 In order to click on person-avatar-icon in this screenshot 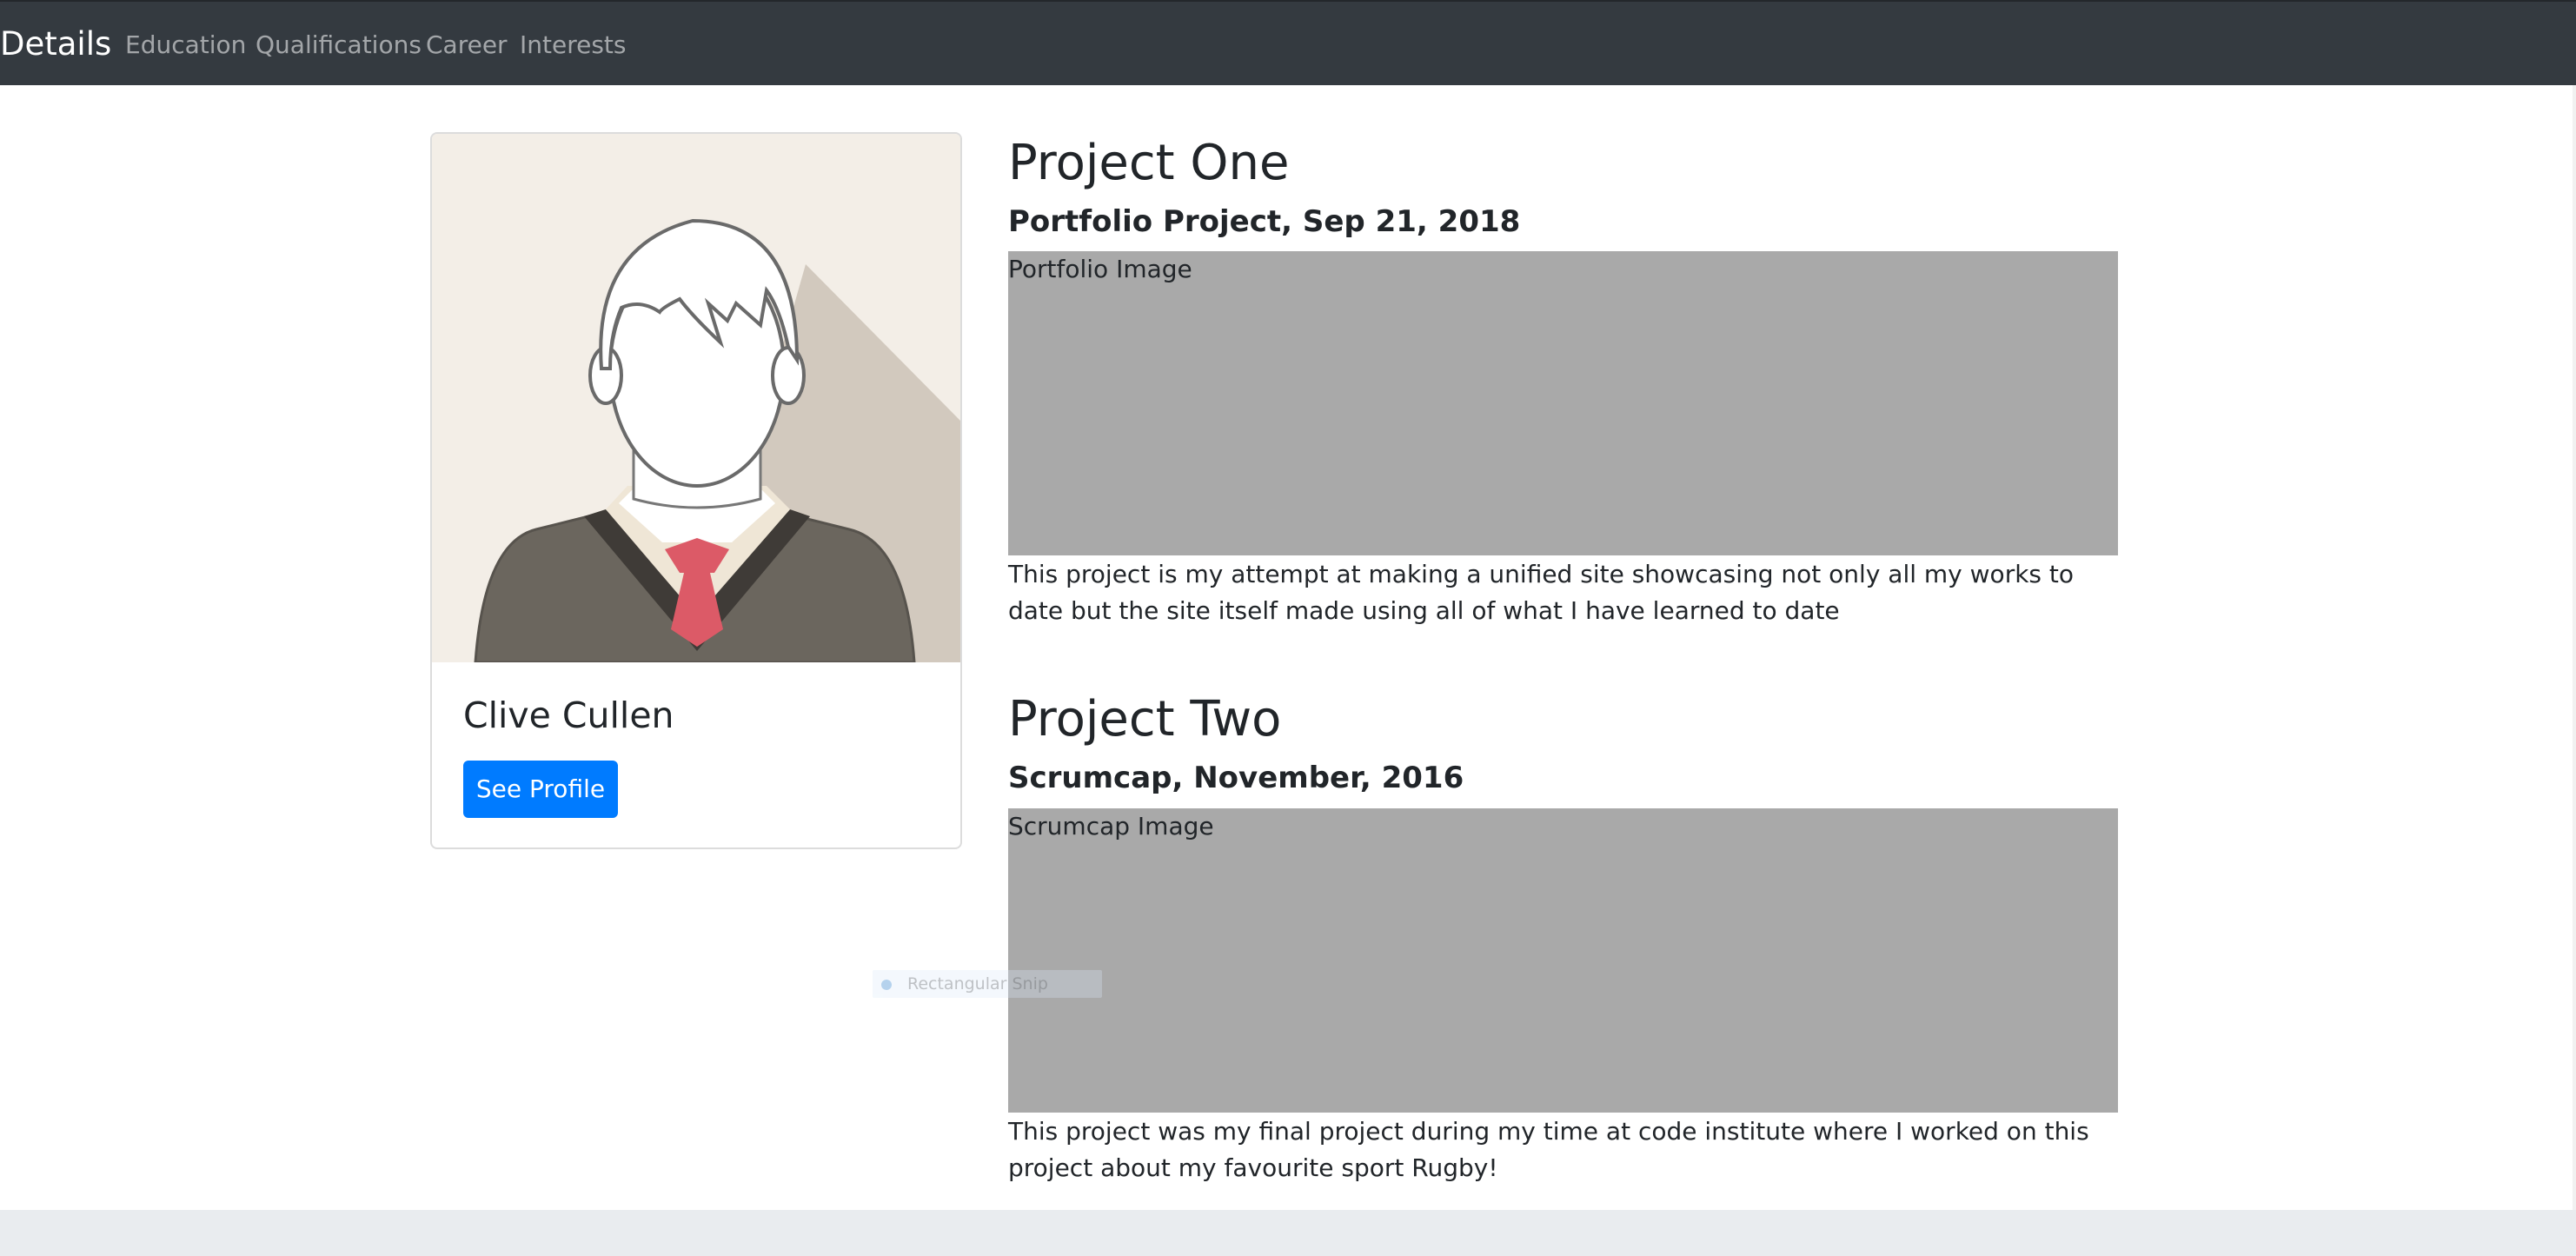, I will do `click(696, 398)`.